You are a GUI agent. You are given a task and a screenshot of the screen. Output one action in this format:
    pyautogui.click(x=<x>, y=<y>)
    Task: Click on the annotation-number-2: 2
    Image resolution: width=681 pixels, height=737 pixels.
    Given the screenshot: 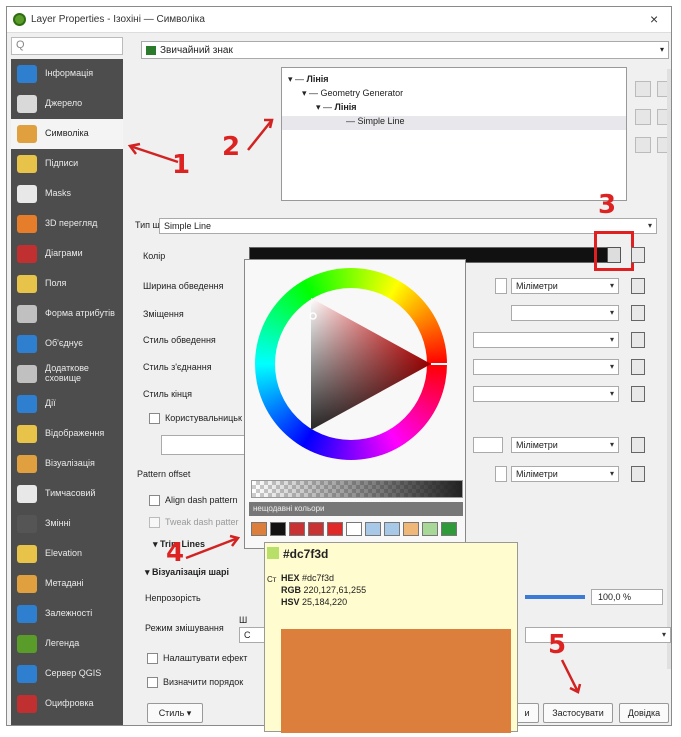 What is the action you would take?
    pyautogui.click(x=231, y=147)
    